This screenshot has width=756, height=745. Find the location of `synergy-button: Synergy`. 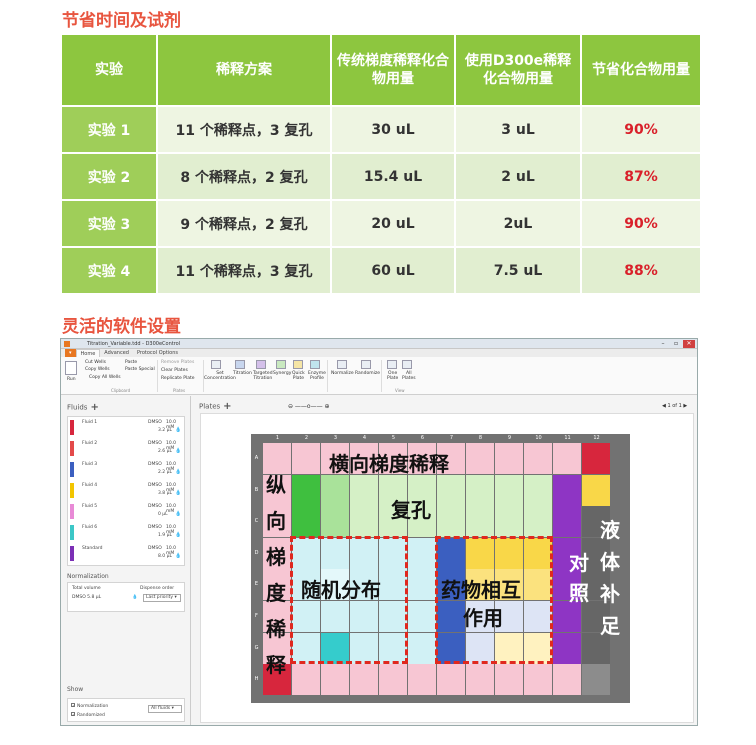

synergy-button: Synergy is located at coordinates (282, 373).